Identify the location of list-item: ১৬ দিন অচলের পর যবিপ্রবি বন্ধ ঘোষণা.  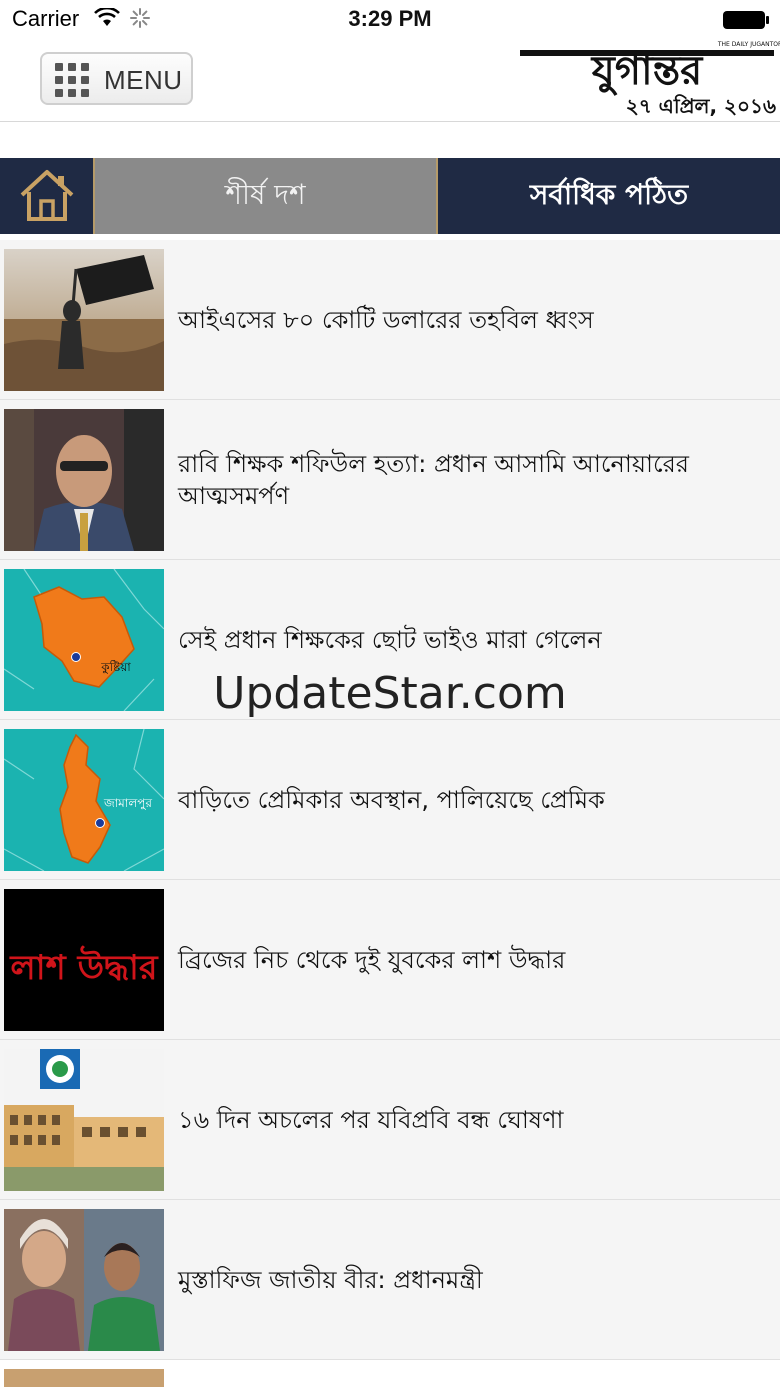
(390, 1120).